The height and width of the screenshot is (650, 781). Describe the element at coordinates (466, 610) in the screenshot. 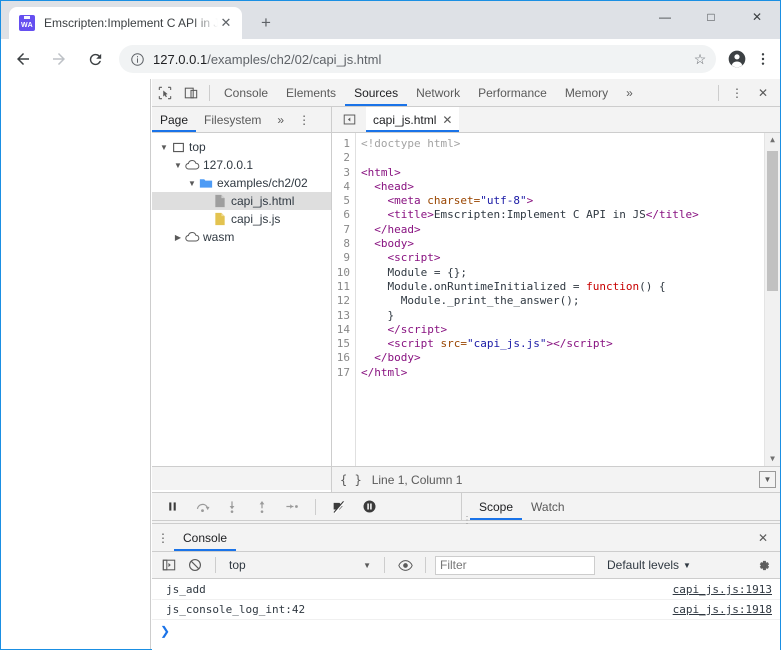

I see `console-message: js_console_log_int:42 capi_js.js:1918` at that location.